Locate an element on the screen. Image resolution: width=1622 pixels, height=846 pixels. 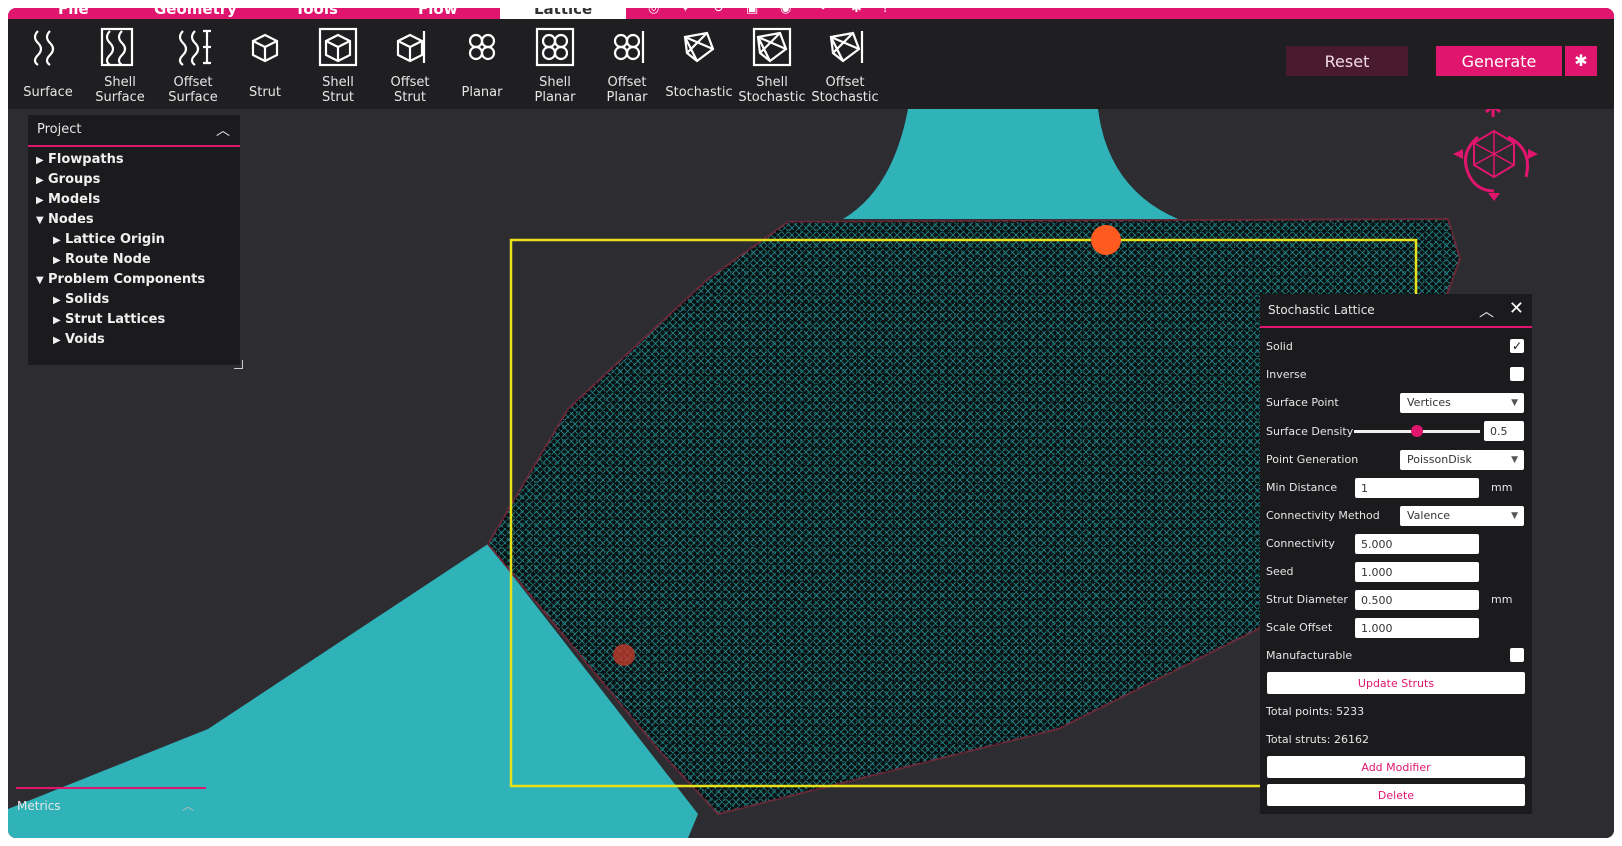
tool-strut-lattice: Strut is located at coordinates (265, 64).